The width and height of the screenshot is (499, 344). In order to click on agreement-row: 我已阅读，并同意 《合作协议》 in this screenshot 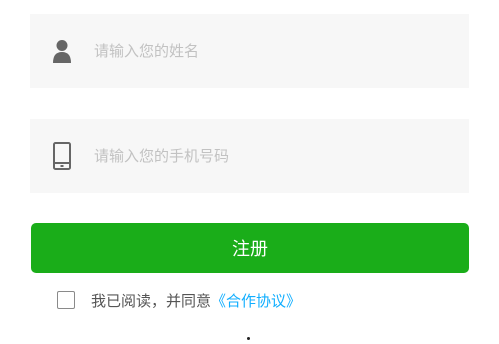, I will do `click(179, 300)`.